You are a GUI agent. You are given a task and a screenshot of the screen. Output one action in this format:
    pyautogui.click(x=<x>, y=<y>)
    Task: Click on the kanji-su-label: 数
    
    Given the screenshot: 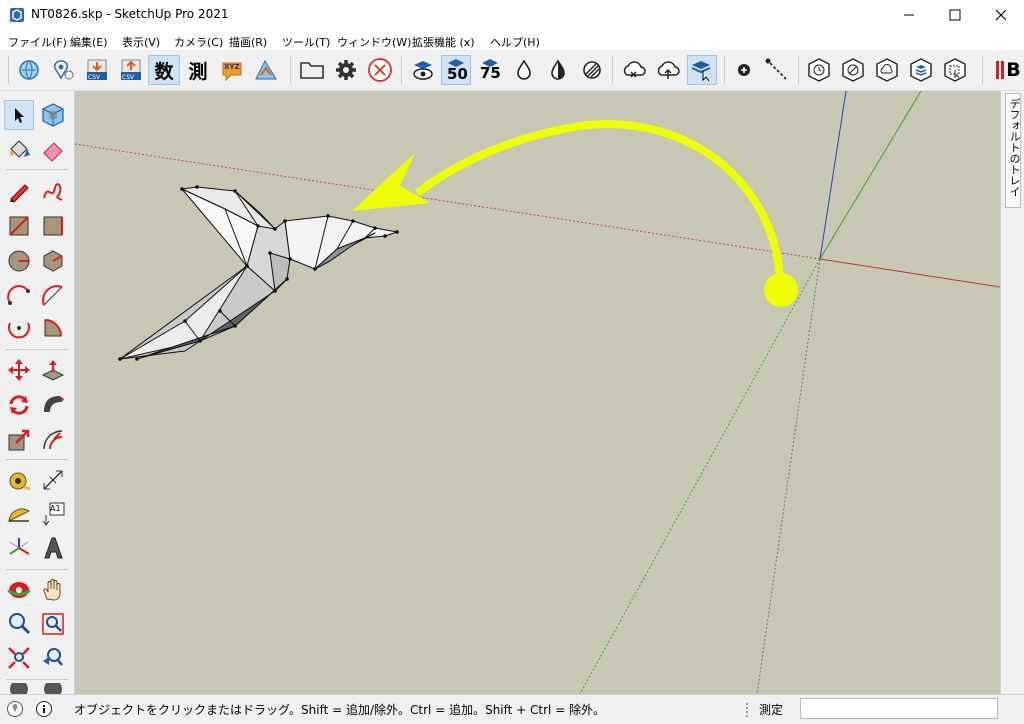 What is the action you would take?
    pyautogui.click(x=164, y=71)
    